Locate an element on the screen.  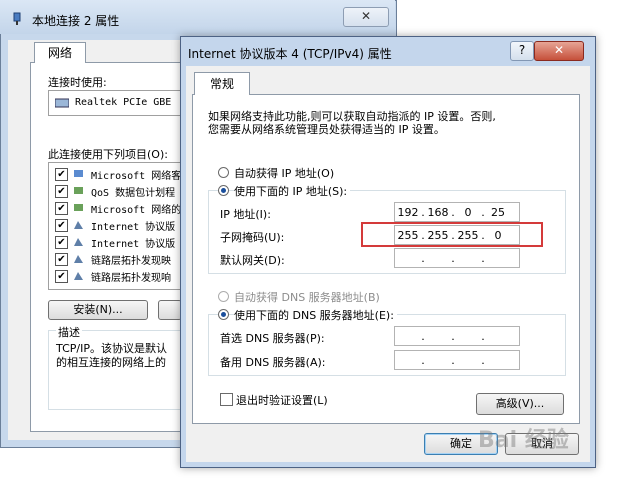
background-close-button: ✕ is located at coordinates (366, 17).